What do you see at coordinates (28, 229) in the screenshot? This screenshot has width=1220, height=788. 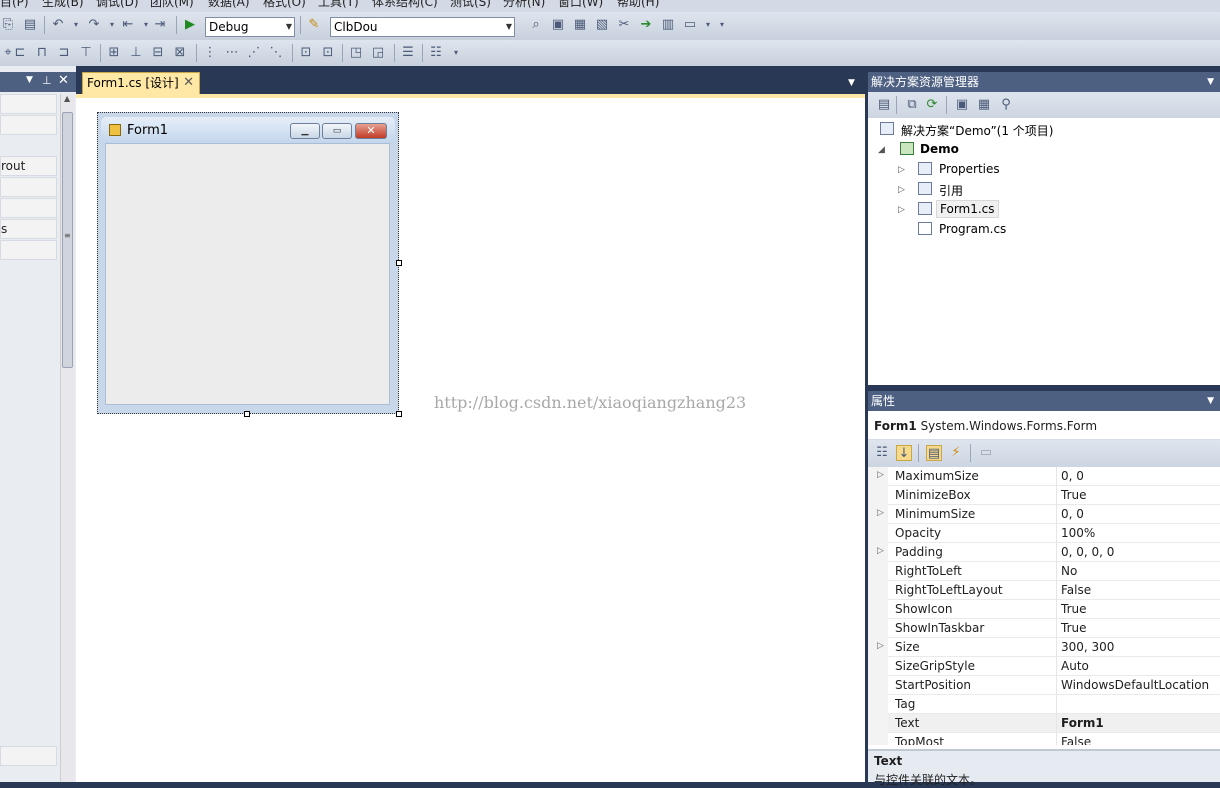 I see `toolbox-item: s` at bounding box center [28, 229].